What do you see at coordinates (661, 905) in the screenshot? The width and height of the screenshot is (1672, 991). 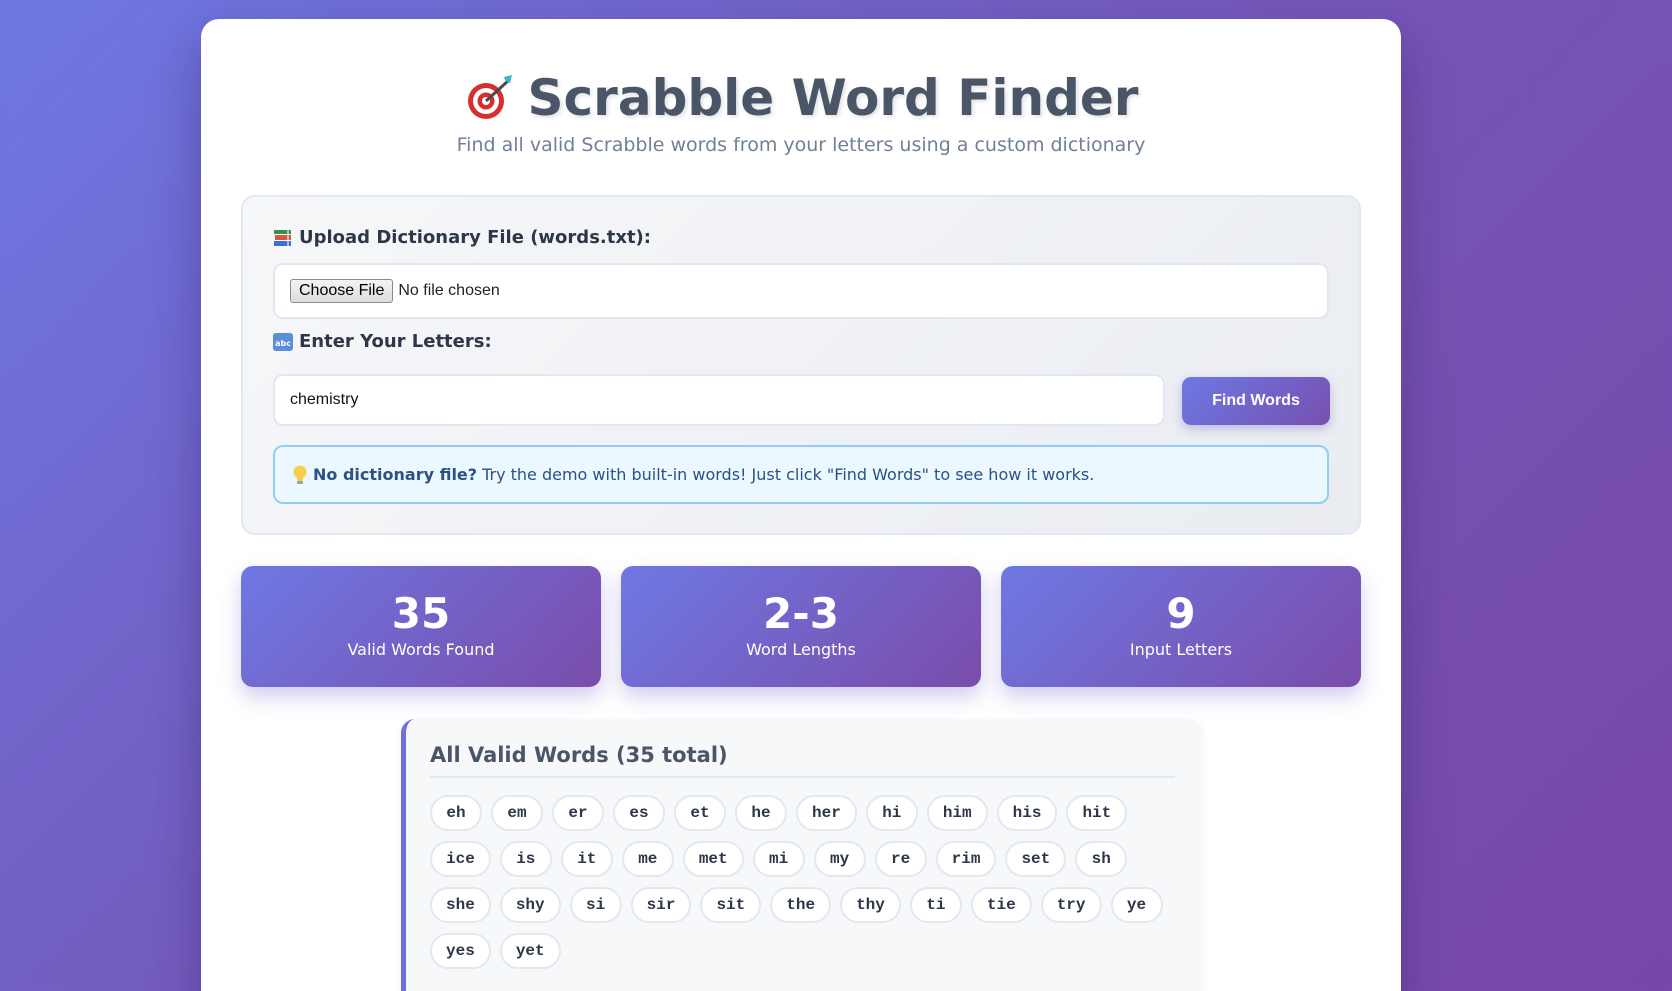 I see `word-chip: sir` at bounding box center [661, 905].